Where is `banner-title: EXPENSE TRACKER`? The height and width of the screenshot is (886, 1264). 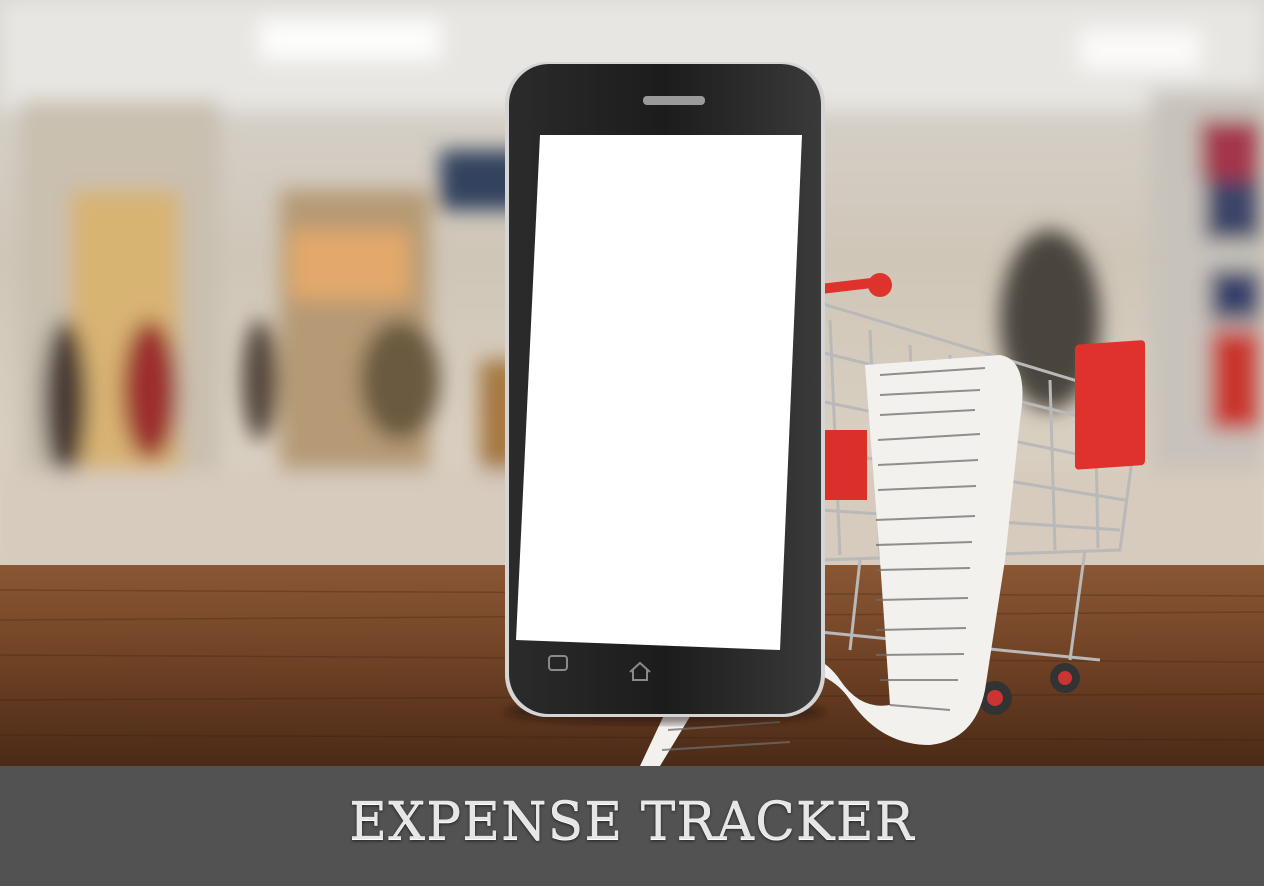 banner-title: EXPENSE TRACKER is located at coordinates (632, 822).